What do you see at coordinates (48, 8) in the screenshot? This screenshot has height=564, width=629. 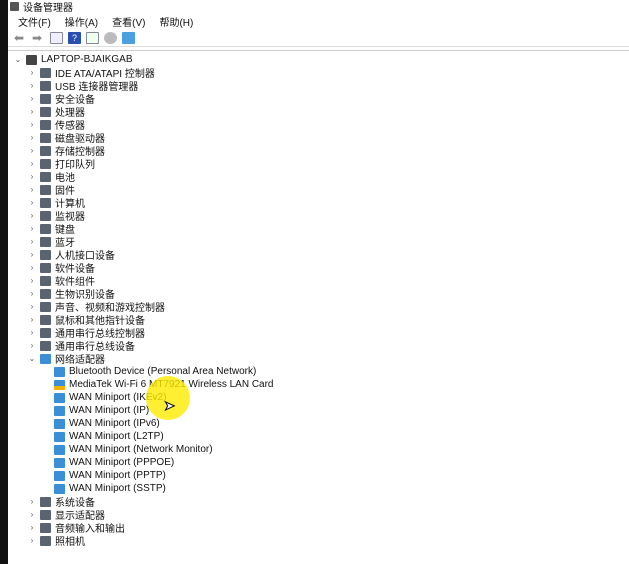 I see `window-title: 设备管理器` at bounding box center [48, 8].